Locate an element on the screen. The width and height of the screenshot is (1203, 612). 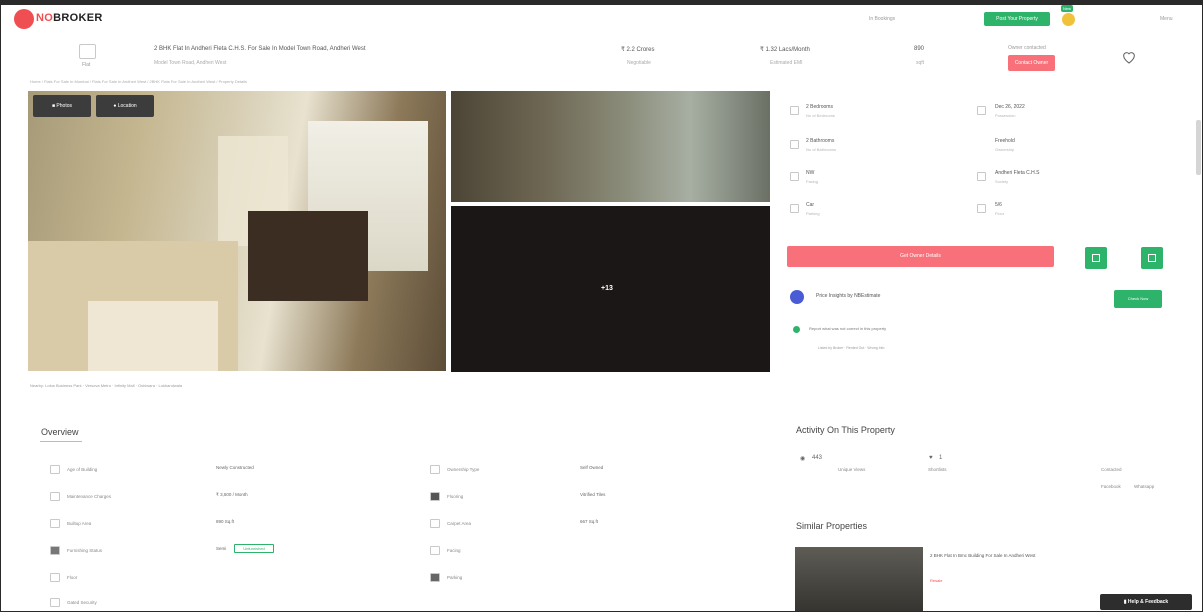
society-value: Andheri Fleta C.H.S is located at coordinates (1017, 173).